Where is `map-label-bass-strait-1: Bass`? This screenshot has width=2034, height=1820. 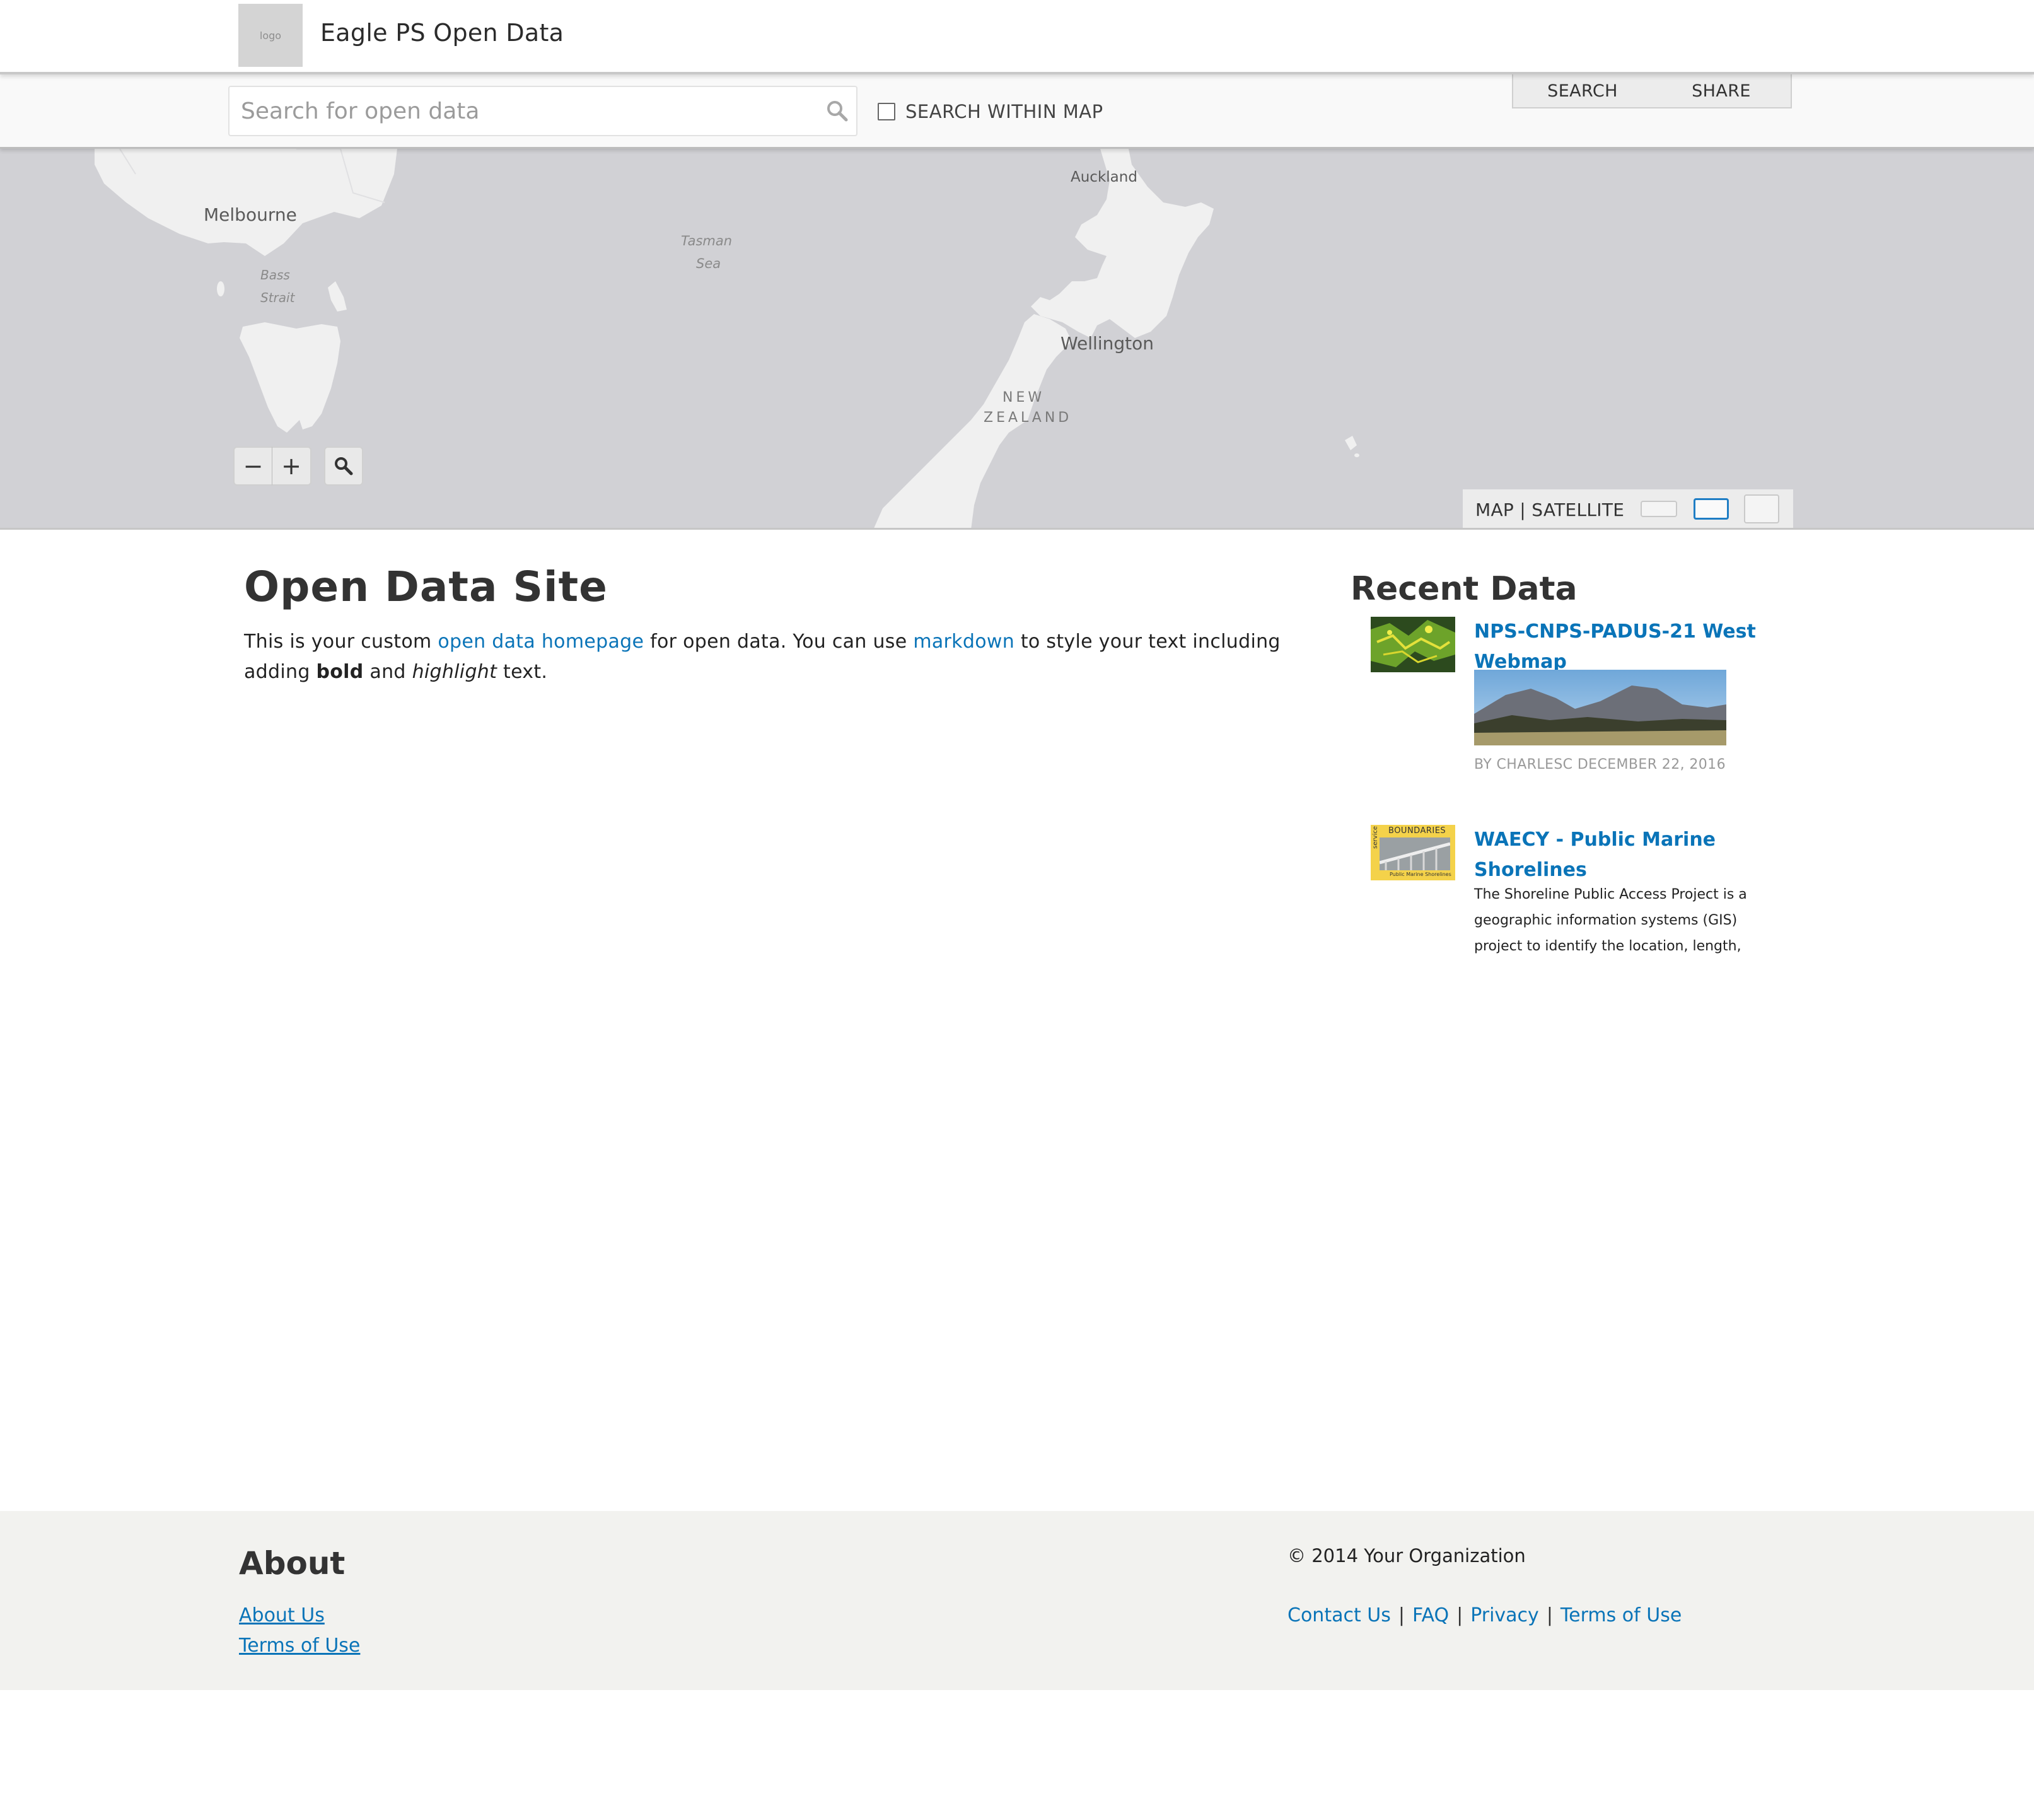
map-label-bass-strait-1: Bass is located at coordinates (275, 275).